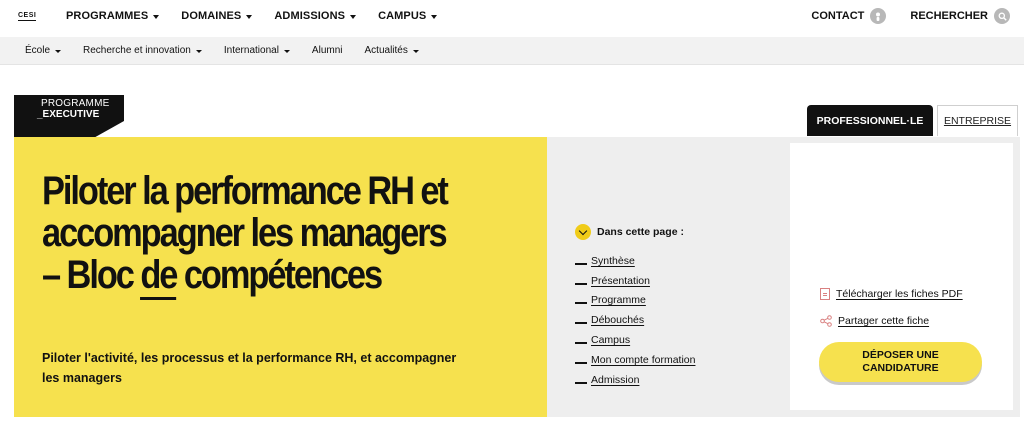  I want to click on pdf-icon, so click(825, 294).